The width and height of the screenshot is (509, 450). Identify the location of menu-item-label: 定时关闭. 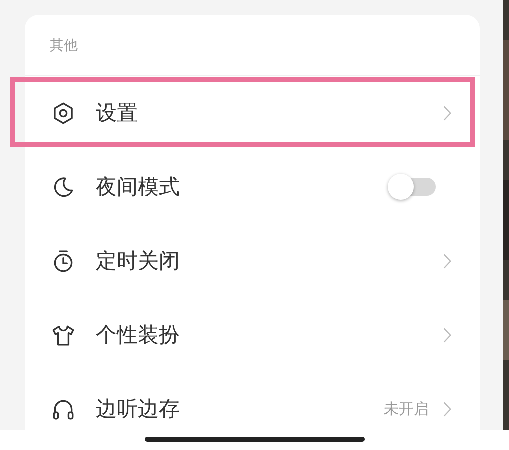
(138, 261).